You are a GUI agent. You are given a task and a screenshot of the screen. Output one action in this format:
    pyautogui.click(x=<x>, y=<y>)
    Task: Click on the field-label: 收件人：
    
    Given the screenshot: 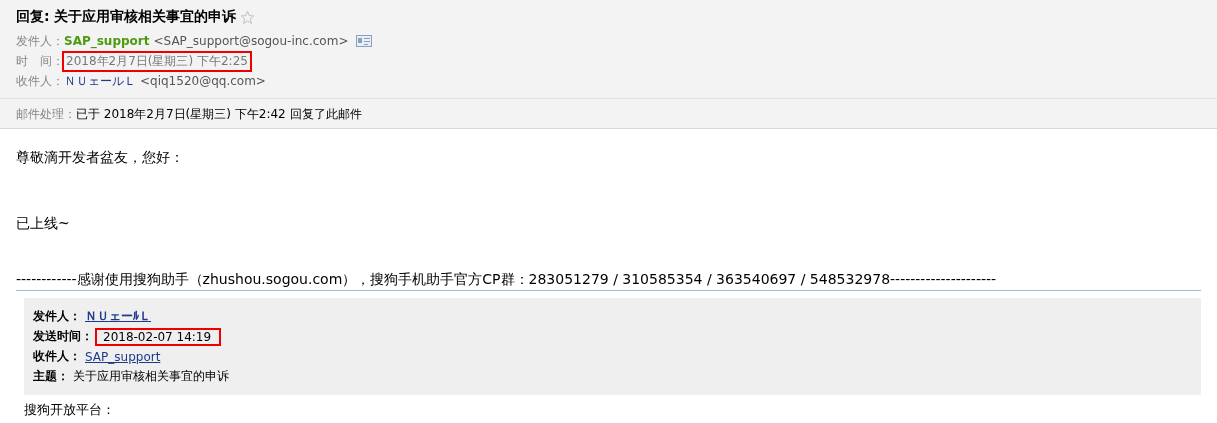 What is the action you would take?
    pyautogui.click(x=40, y=81)
    